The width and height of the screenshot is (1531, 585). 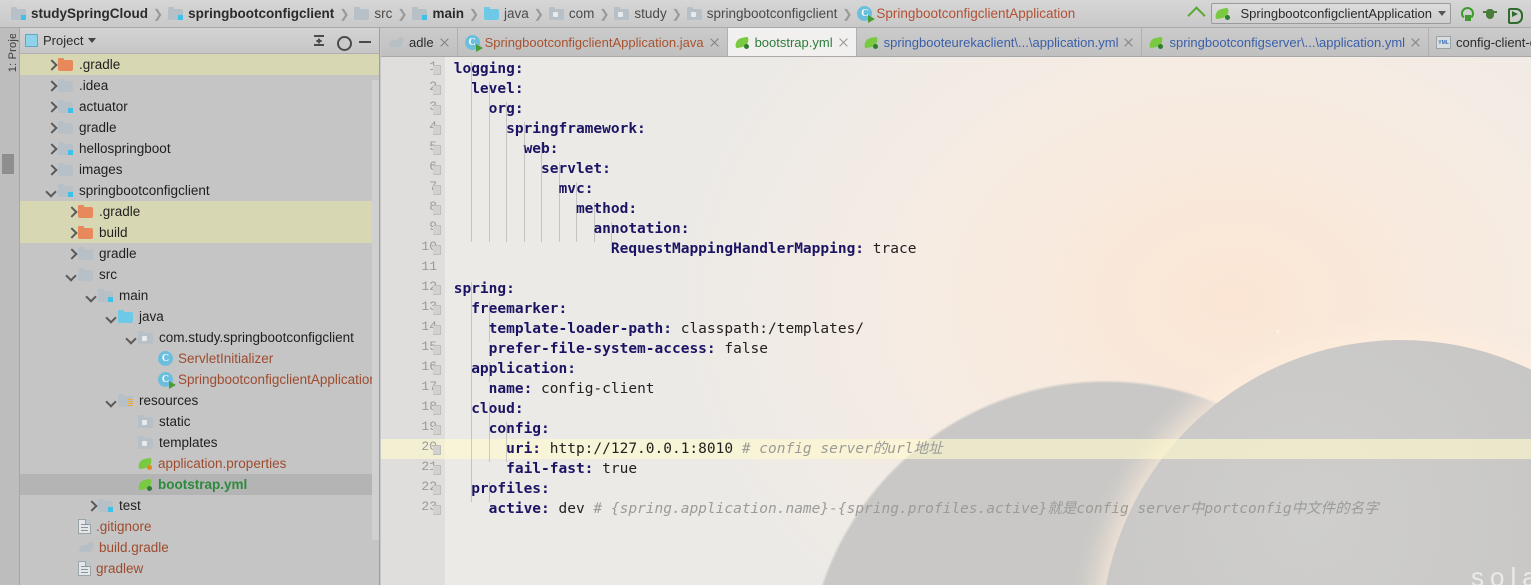 What do you see at coordinates (199, 169) in the screenshot?
I see `tree-item: images` at bounding box center [199, 169].